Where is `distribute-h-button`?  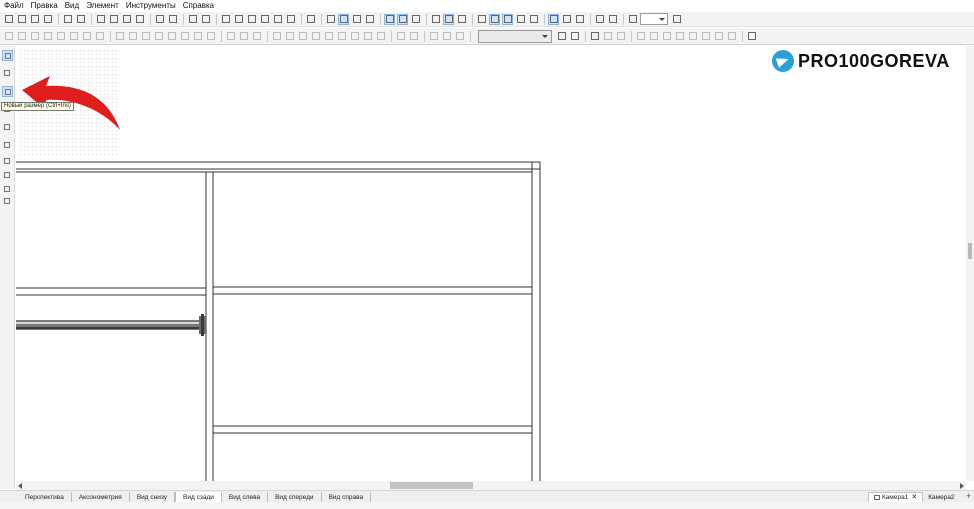
distribute-h-button is located at coordinates (119, 36).